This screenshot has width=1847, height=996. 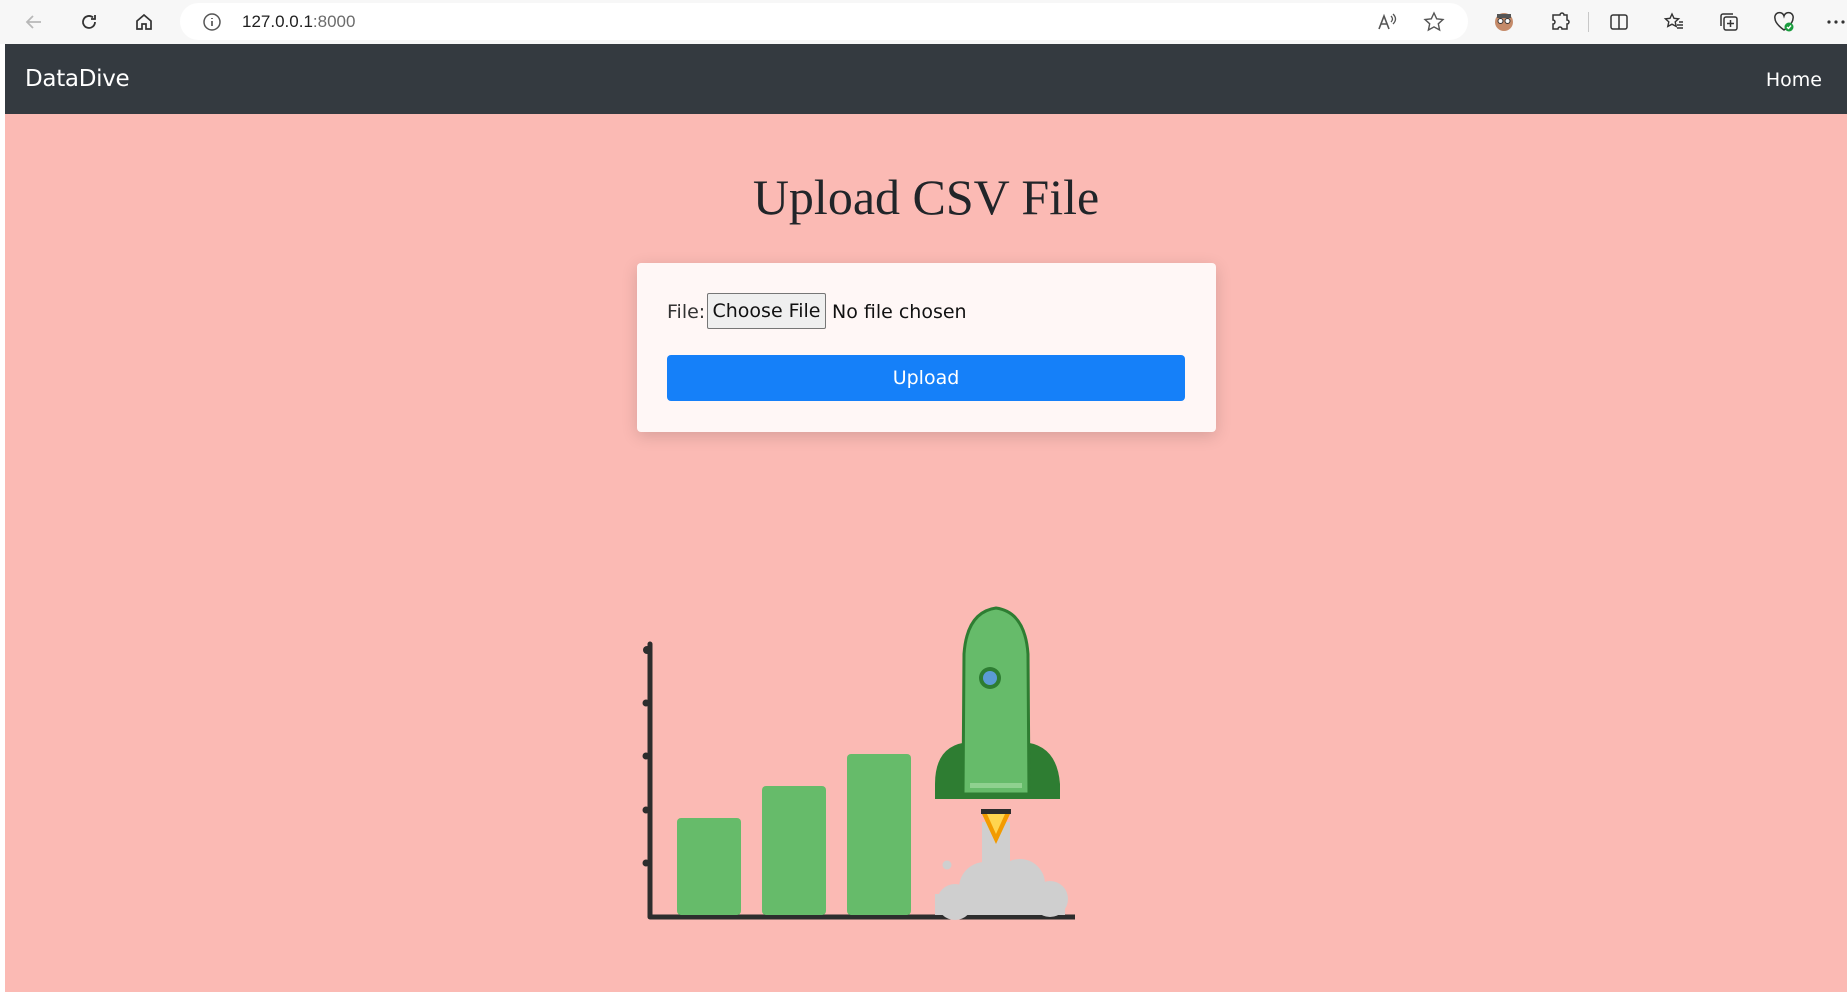 I want to click on upload-button: Upload, so click(x=926, y=378).